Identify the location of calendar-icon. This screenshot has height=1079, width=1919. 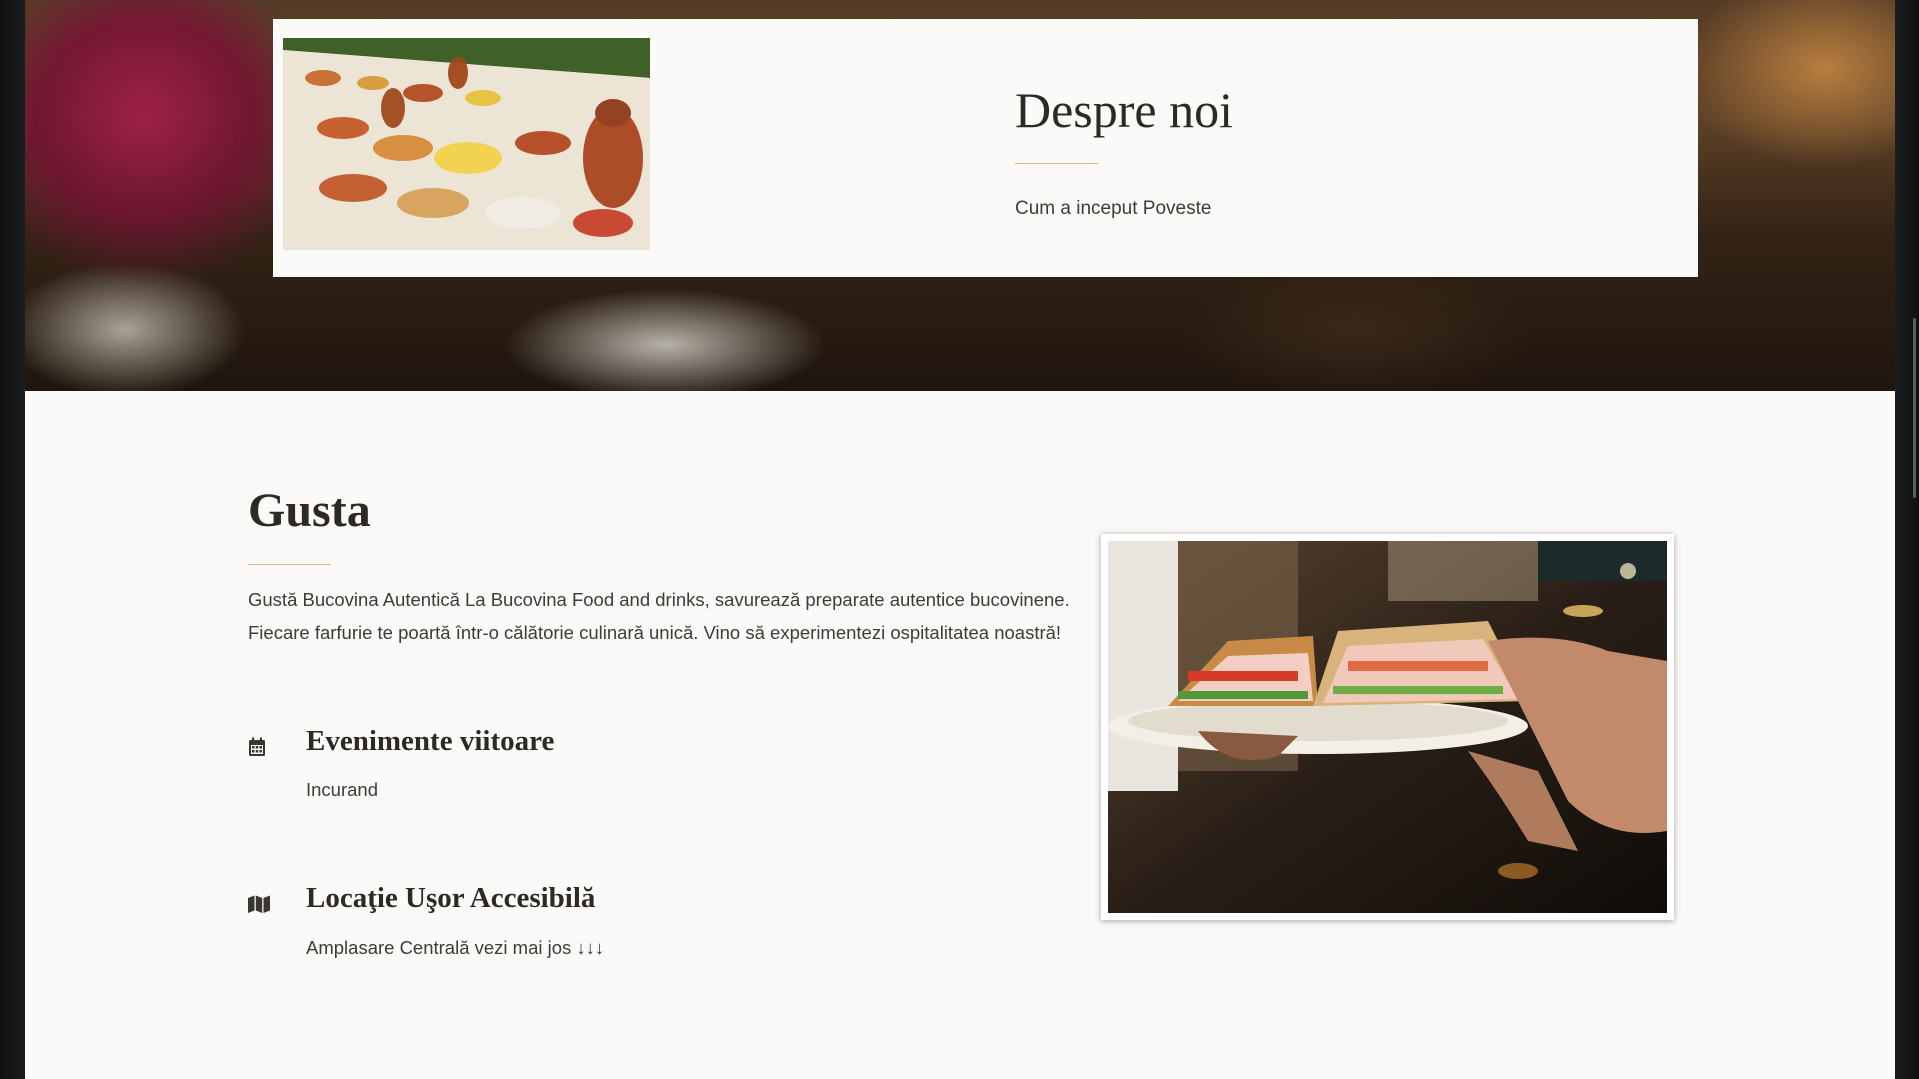
(257, 749).